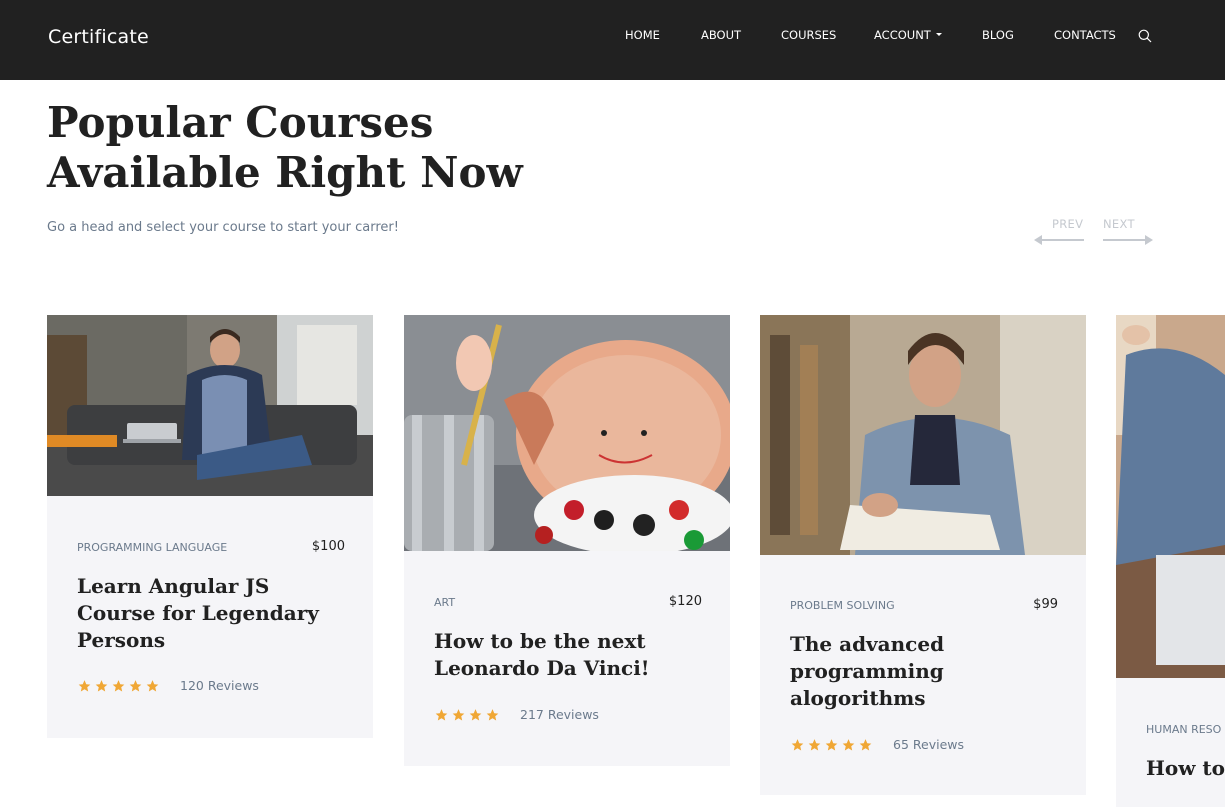 The width and height of the screenshot is (1225, 807). I want to click on brand-logo: Certificate, so click(98, 37).